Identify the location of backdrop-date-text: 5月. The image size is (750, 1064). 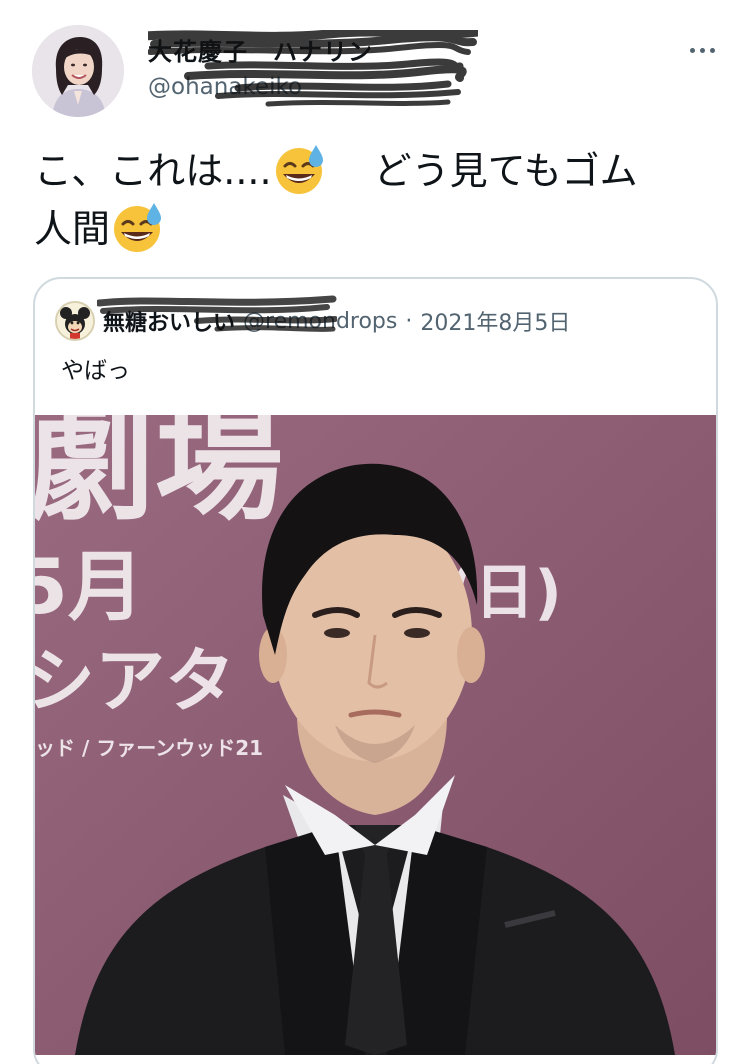
(89, 586).